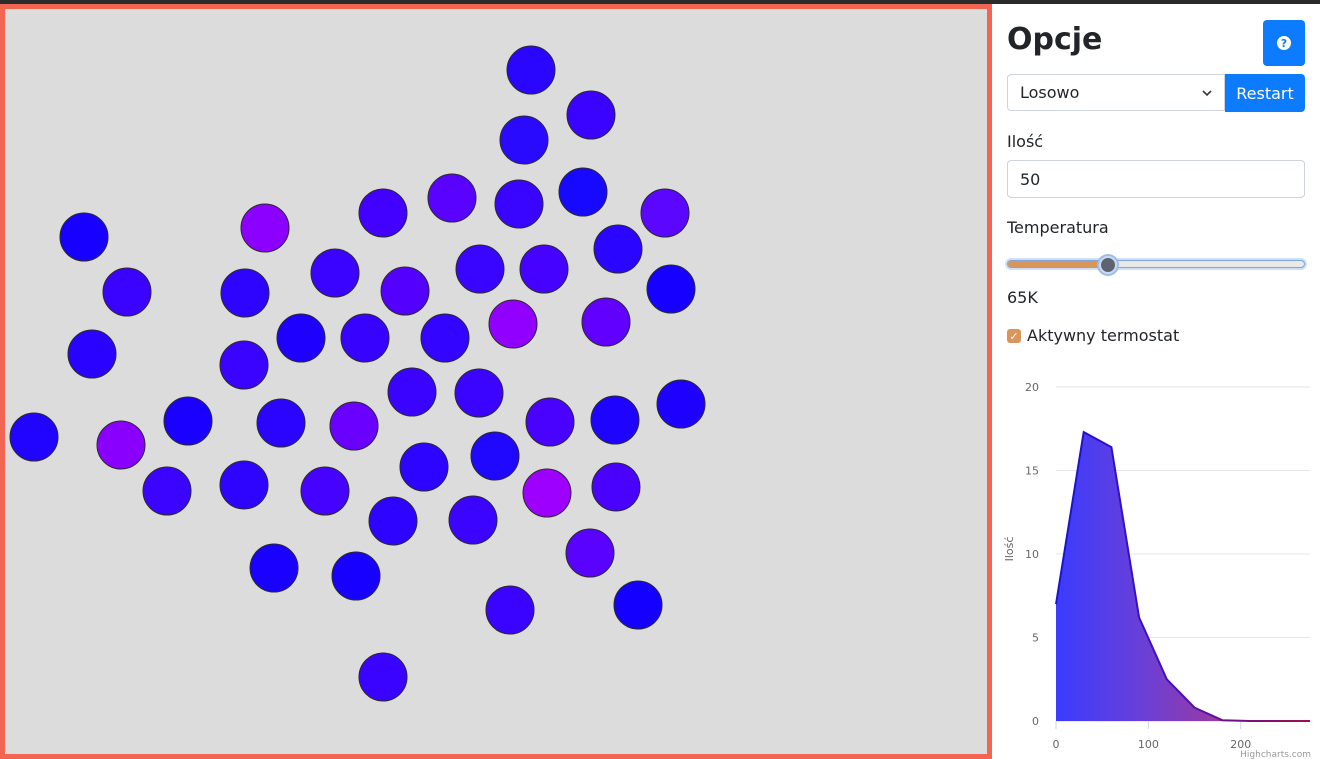 The image size is (1320, 759). I want to click on temperature-value: 65K, so click(1022, 297).